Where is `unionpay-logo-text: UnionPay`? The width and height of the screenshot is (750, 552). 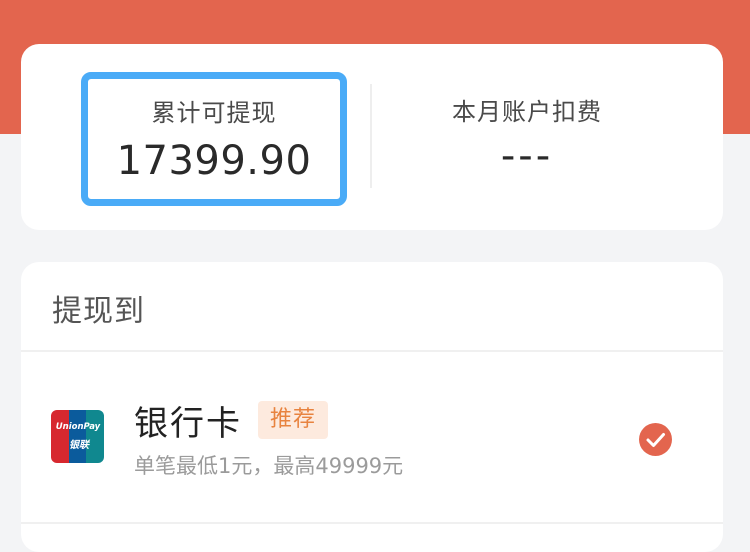 unionpay-logo-text: UnionPay is located at coordinates (78, 427).